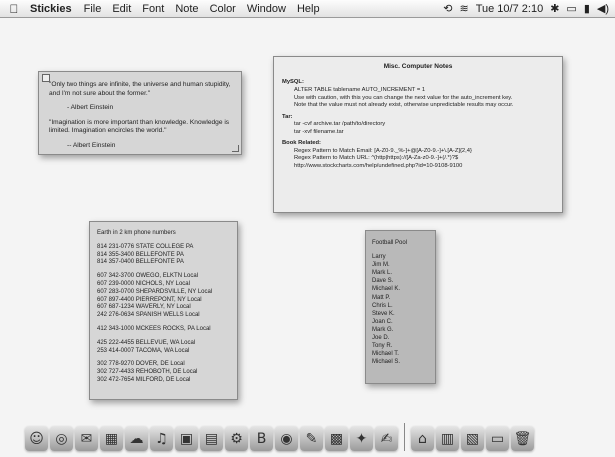 Image resolution: width=615 pixels, height=457 pixels. What do you see at coordinates (336, 438) in the screenshot?
I see `photoshop-icon: ▩` at bounding box center [336, 438].